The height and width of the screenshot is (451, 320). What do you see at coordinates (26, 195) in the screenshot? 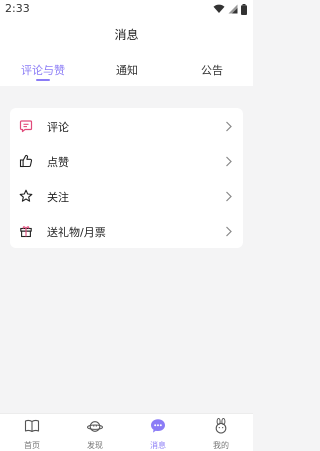
I see `star-icon` at bounding box center [26, 195].